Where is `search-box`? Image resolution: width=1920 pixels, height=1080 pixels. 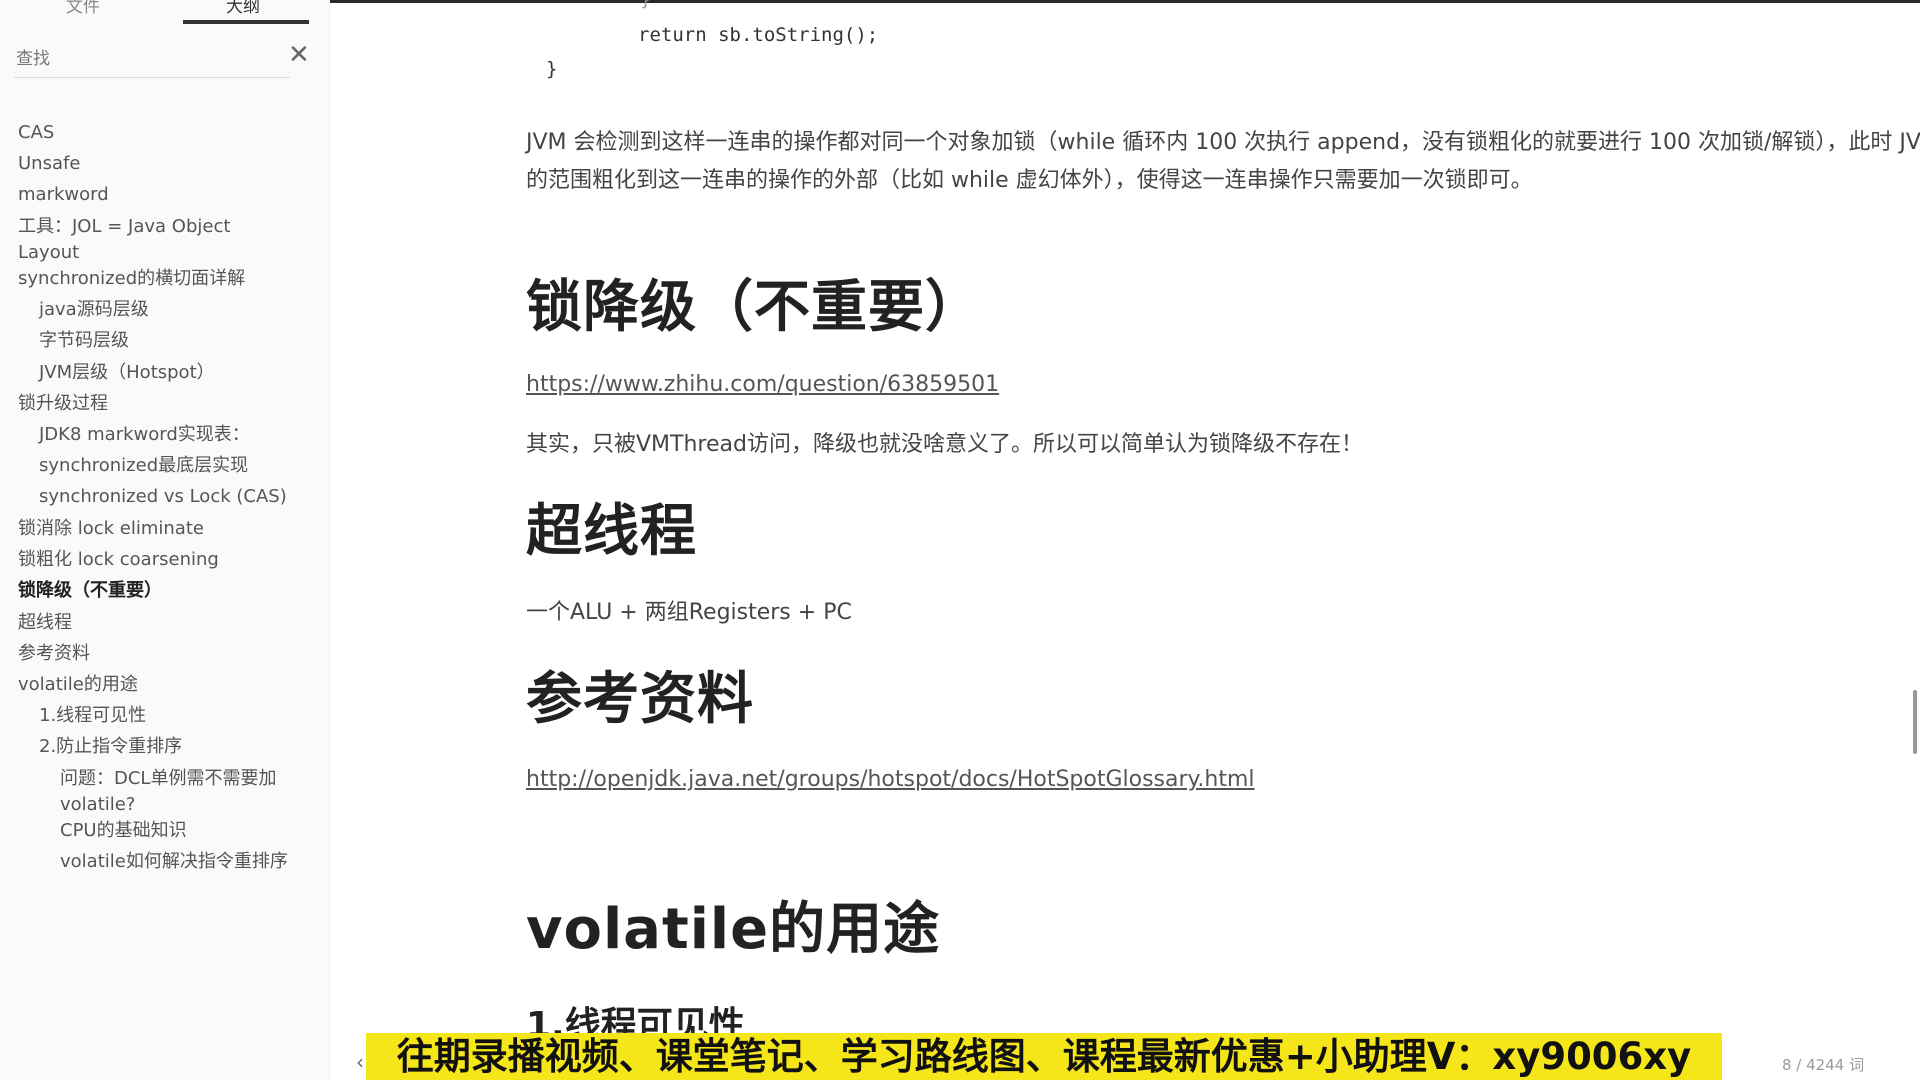 search-box is located at coordinates (152, 61).